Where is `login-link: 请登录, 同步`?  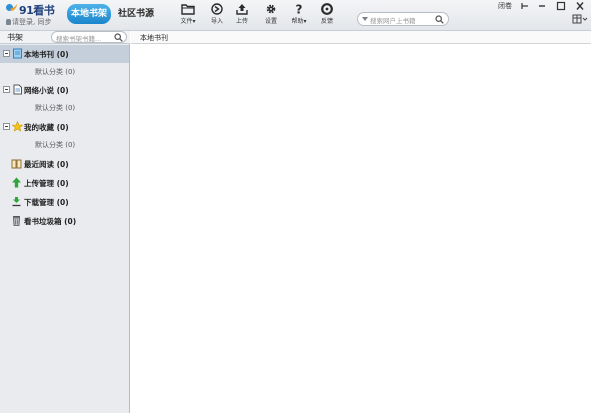 login-link: 请登录, 同步 is located at coordinates (28, 22).